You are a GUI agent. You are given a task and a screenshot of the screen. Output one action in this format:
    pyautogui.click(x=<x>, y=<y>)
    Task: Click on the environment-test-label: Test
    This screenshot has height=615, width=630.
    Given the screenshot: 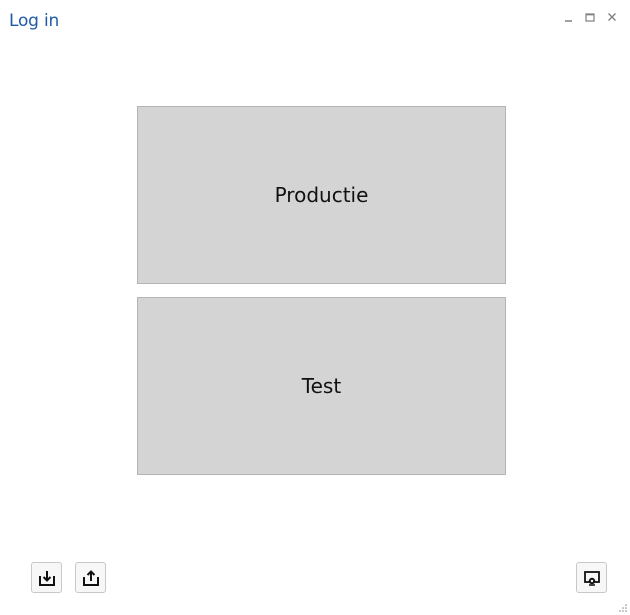 What is the action you would take?
    pyautogui.click(x=321, y=386)
    